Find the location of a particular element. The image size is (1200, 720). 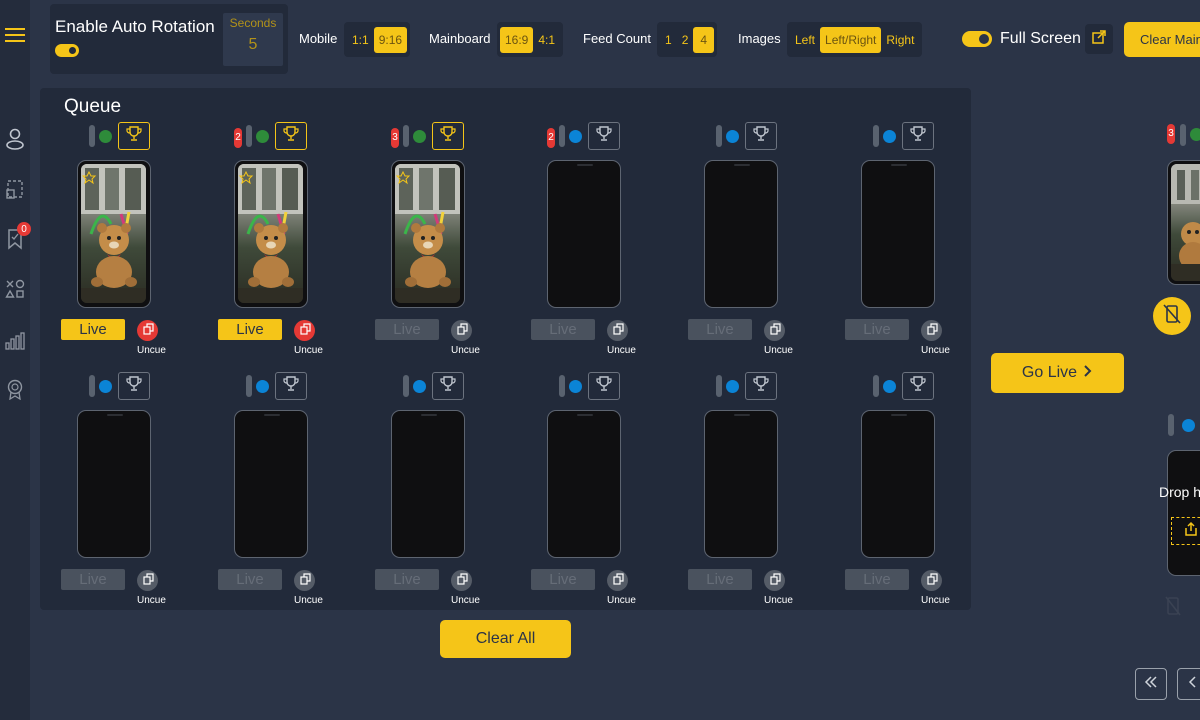

clear-all-button: Clear All is located at coordinates (505, 639).